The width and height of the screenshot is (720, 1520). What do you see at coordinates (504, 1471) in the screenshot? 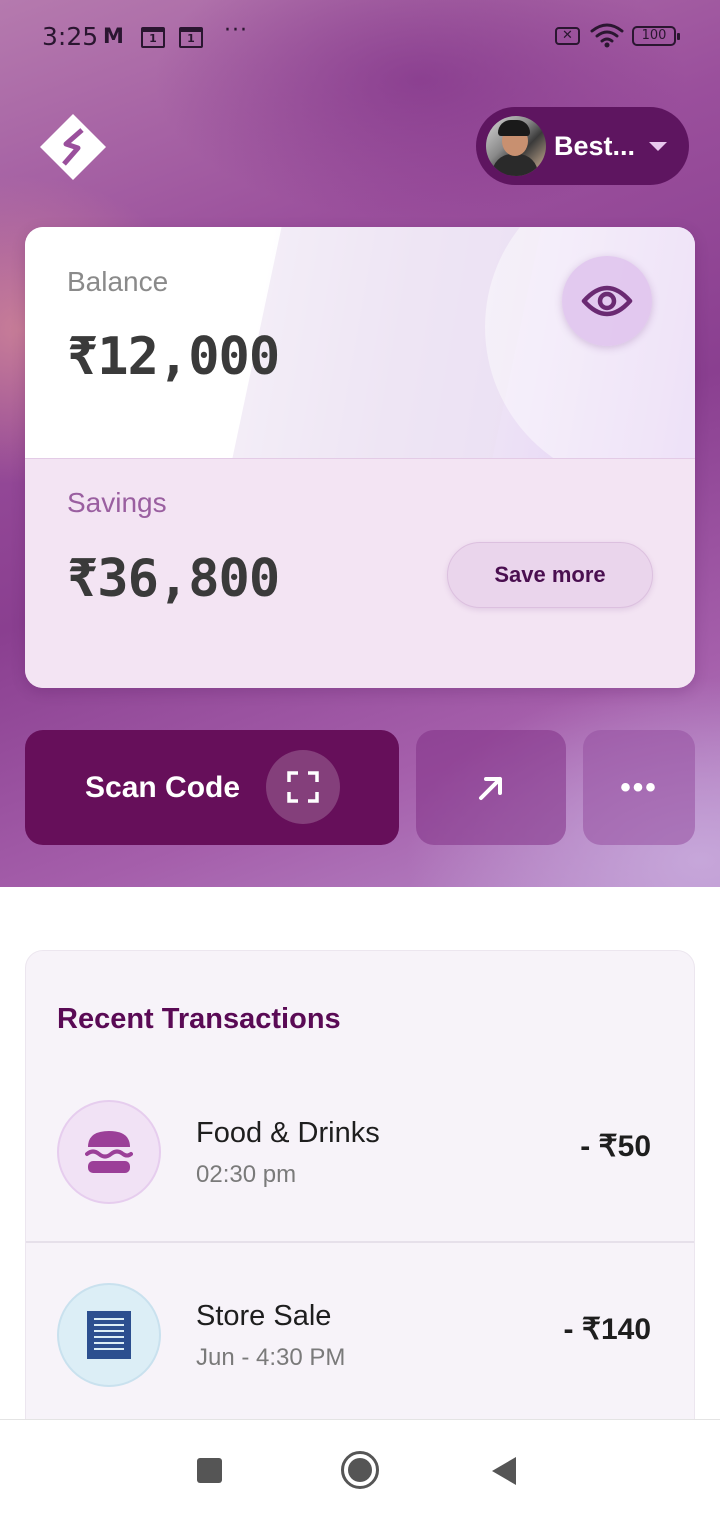
I see `back-icon` at bounding box center [504, 1471].